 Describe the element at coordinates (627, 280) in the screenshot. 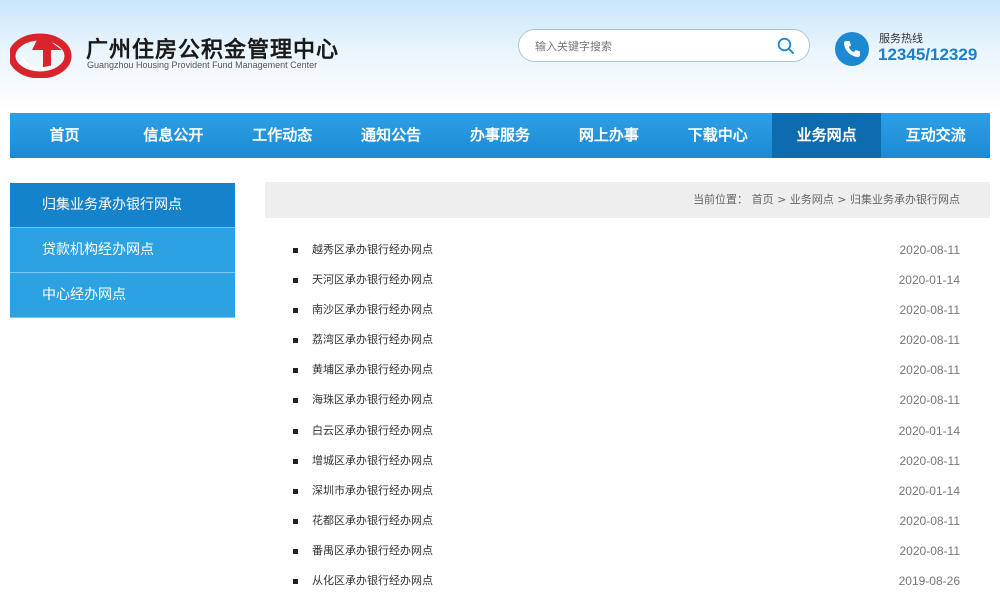

I see `list-item: 天河区承办银行经办网点 2020-01-14` at that location.